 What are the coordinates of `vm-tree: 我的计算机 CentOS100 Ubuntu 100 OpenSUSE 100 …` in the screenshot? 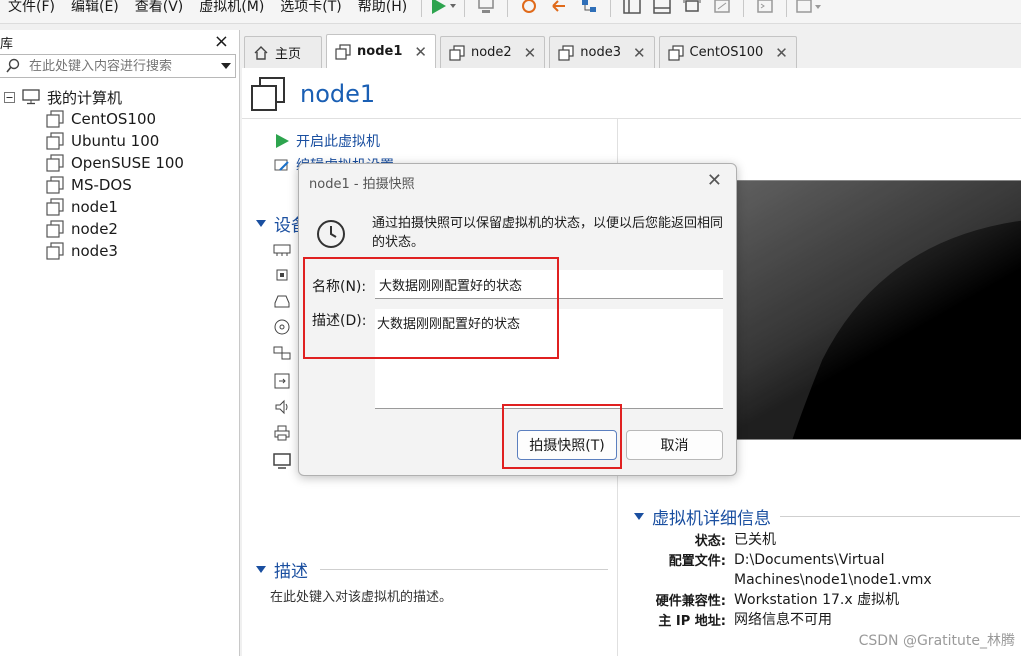 It's located at (119, 170).